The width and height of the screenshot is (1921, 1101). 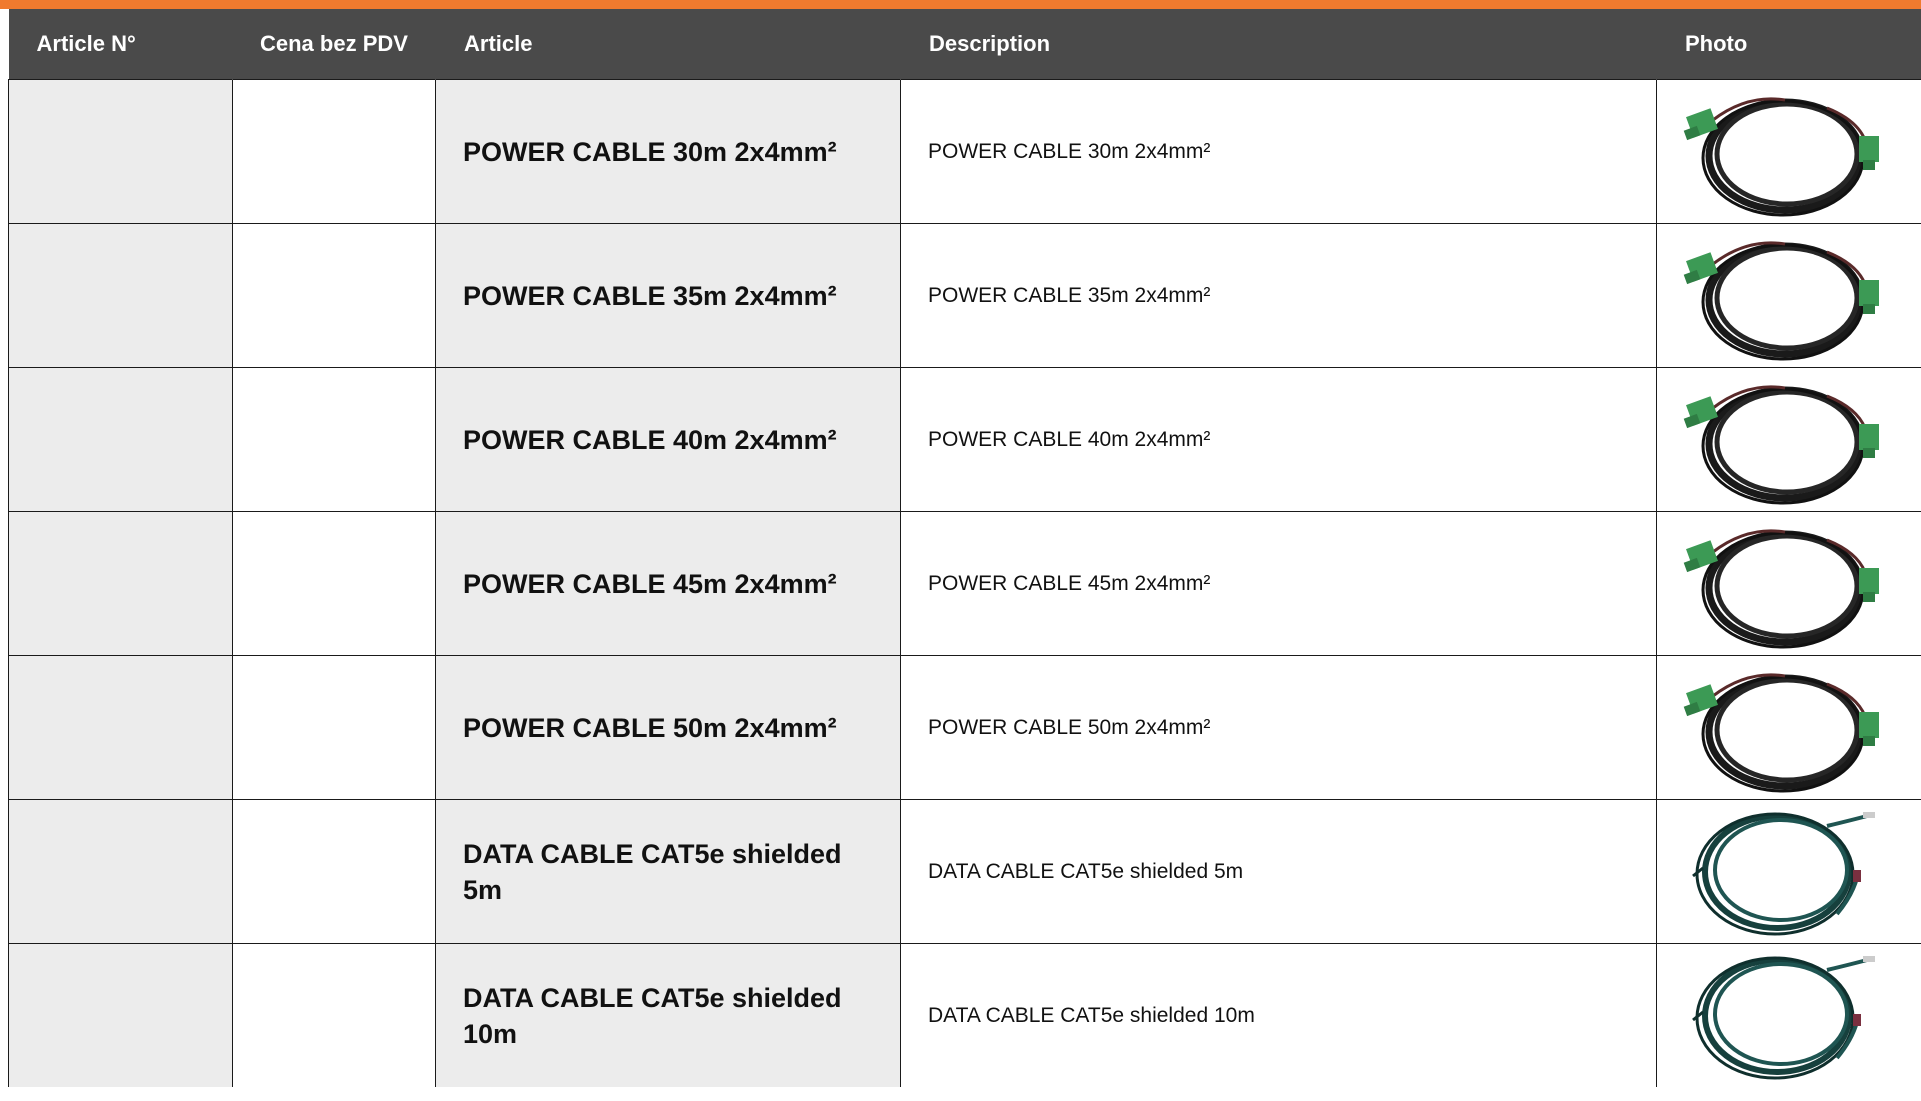 What do you see at coordinates (1278, 1015) in the screenshot?
I see `description-cell: DATA CABLE CAT5e shielded 10m` at bounding box center [1278, 1015].